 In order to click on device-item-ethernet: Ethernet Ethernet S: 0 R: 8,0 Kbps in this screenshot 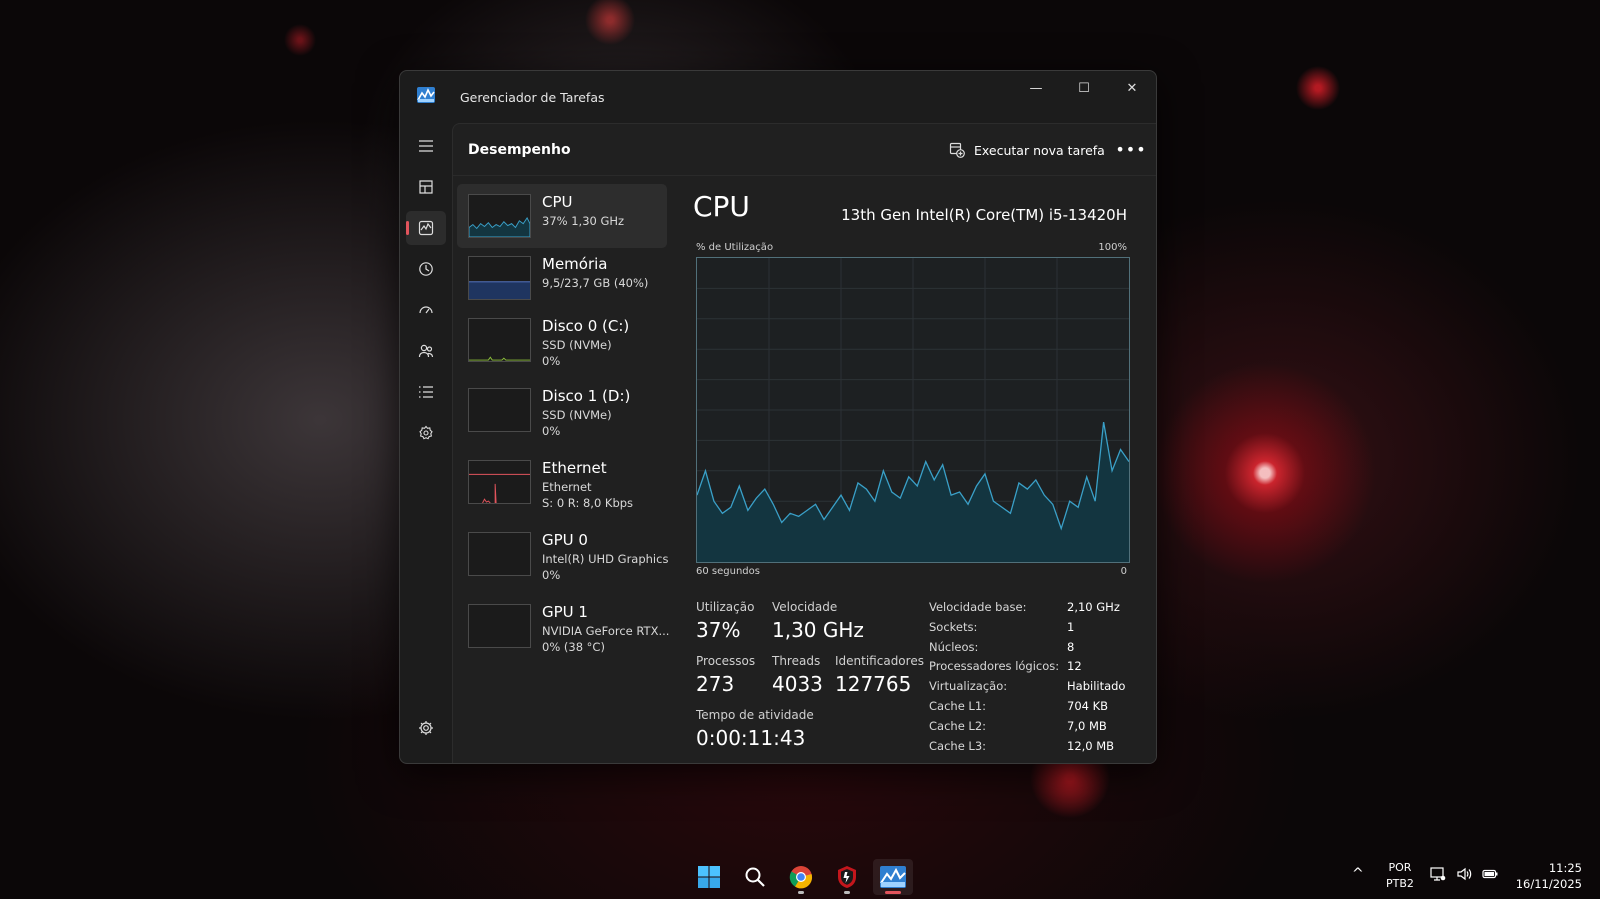, I will do `click(562, 482)`.